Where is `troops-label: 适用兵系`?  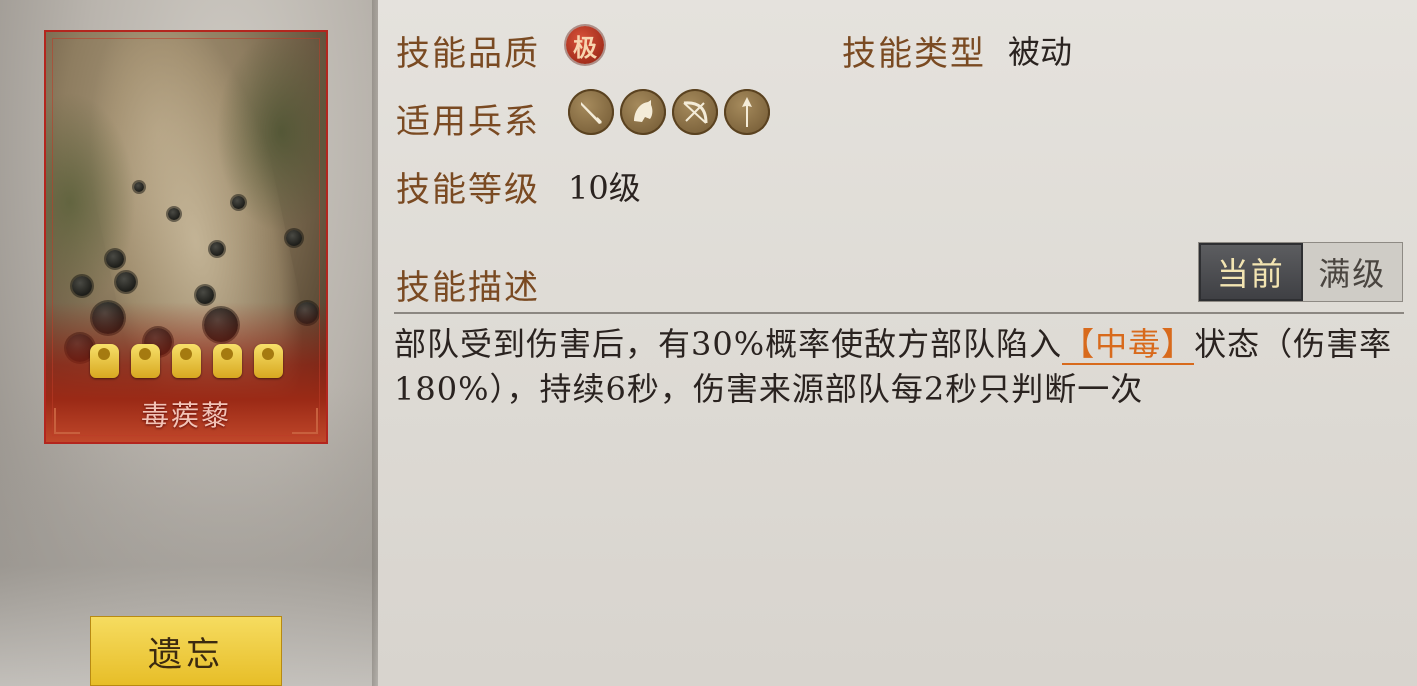 troops-label: 适用兵系 is located at coordinates (468, 122).